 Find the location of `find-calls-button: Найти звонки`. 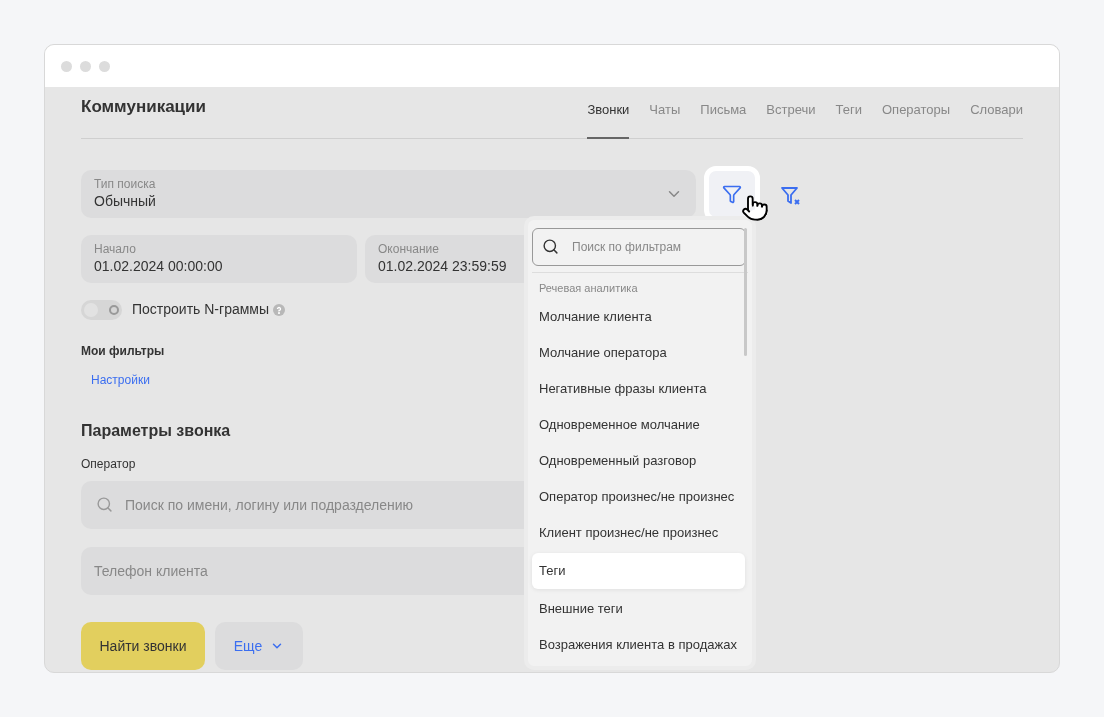

find-calls-button: Найти звонки is located at coordinates (143, 646).